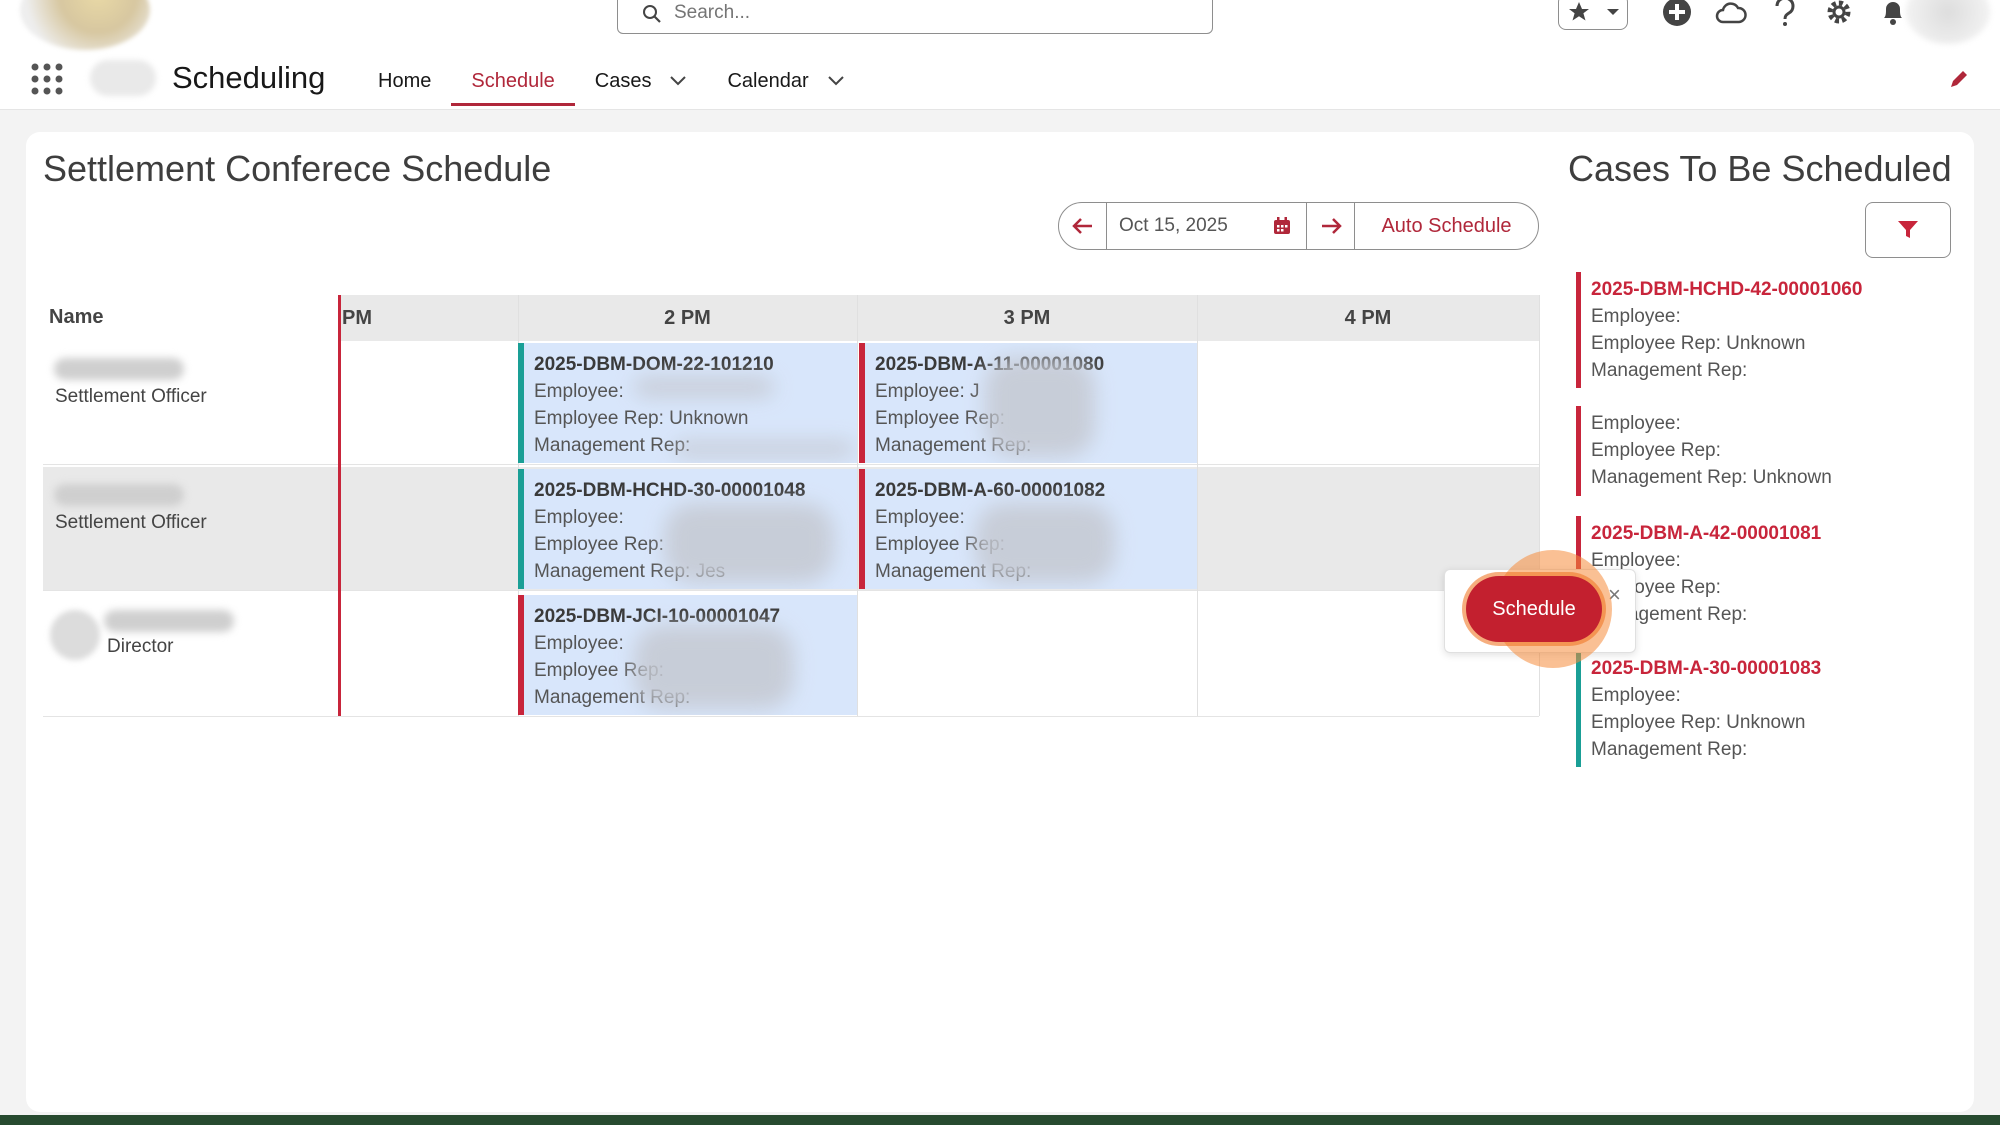 The width and height of the screenshot is (2000, 1125). I want to click on person-role: Director, so click(140, 646).